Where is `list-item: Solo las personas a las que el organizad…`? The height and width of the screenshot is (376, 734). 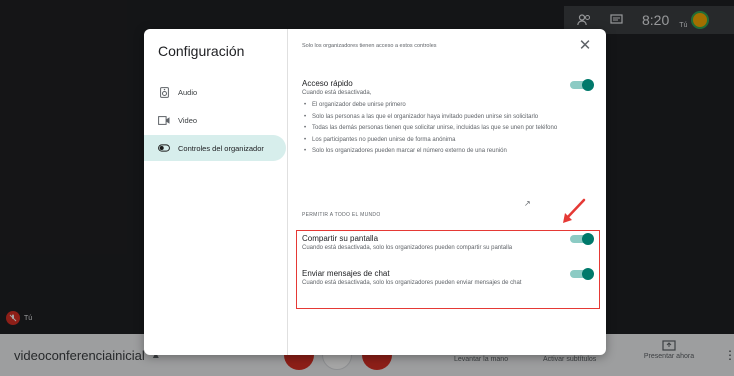
list-item: Solo las personas a las que el organizad… is located at coordinates (444, 118).